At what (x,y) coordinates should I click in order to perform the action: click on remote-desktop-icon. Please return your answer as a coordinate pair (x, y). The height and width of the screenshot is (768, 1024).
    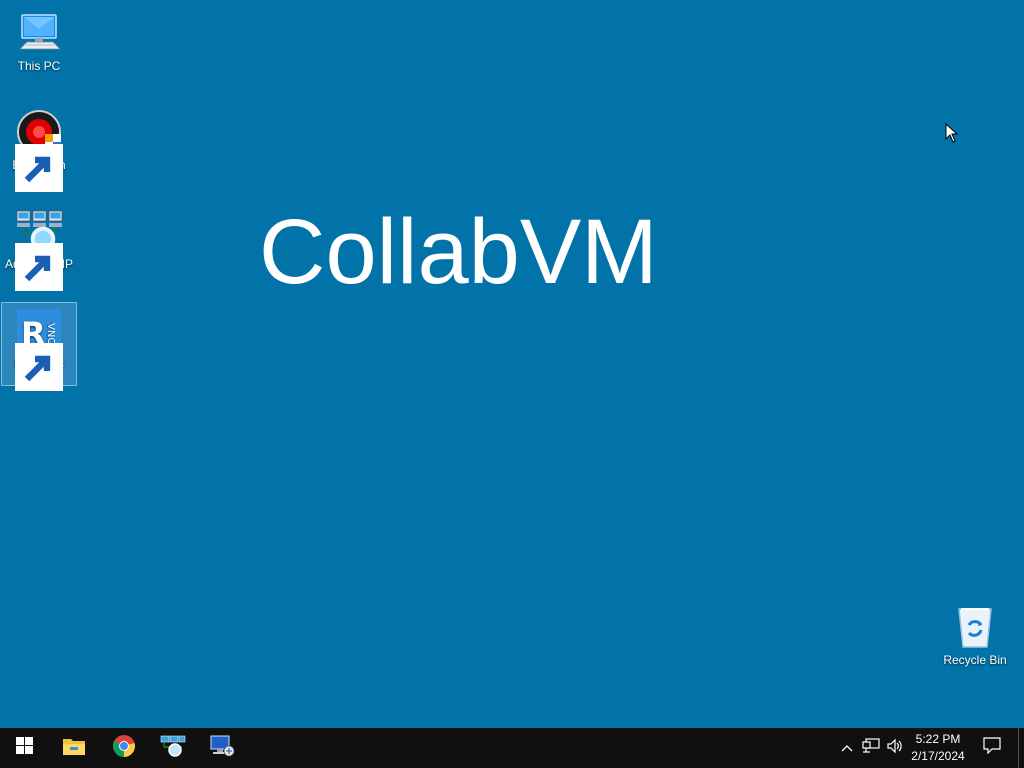
    Looking at the image, I should click on (222, 748).